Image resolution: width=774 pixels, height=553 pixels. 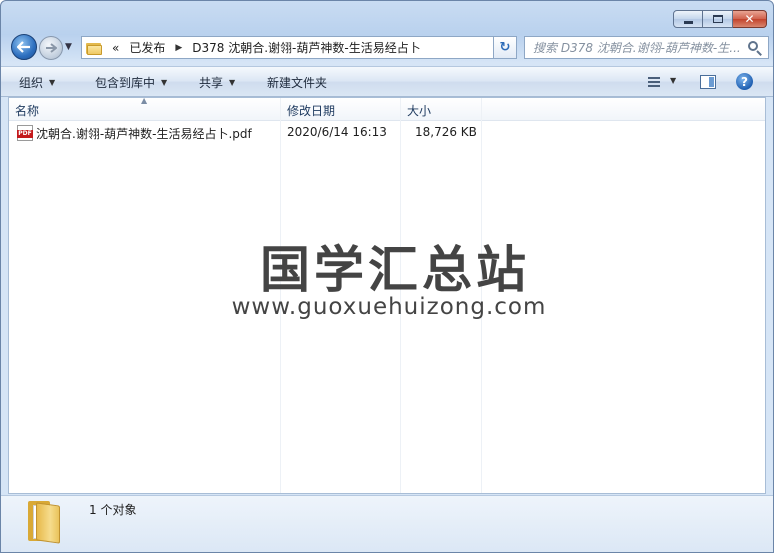 I want to click on watermark-url: www.guoxuehuizong.com, so click(x=389, y=307).